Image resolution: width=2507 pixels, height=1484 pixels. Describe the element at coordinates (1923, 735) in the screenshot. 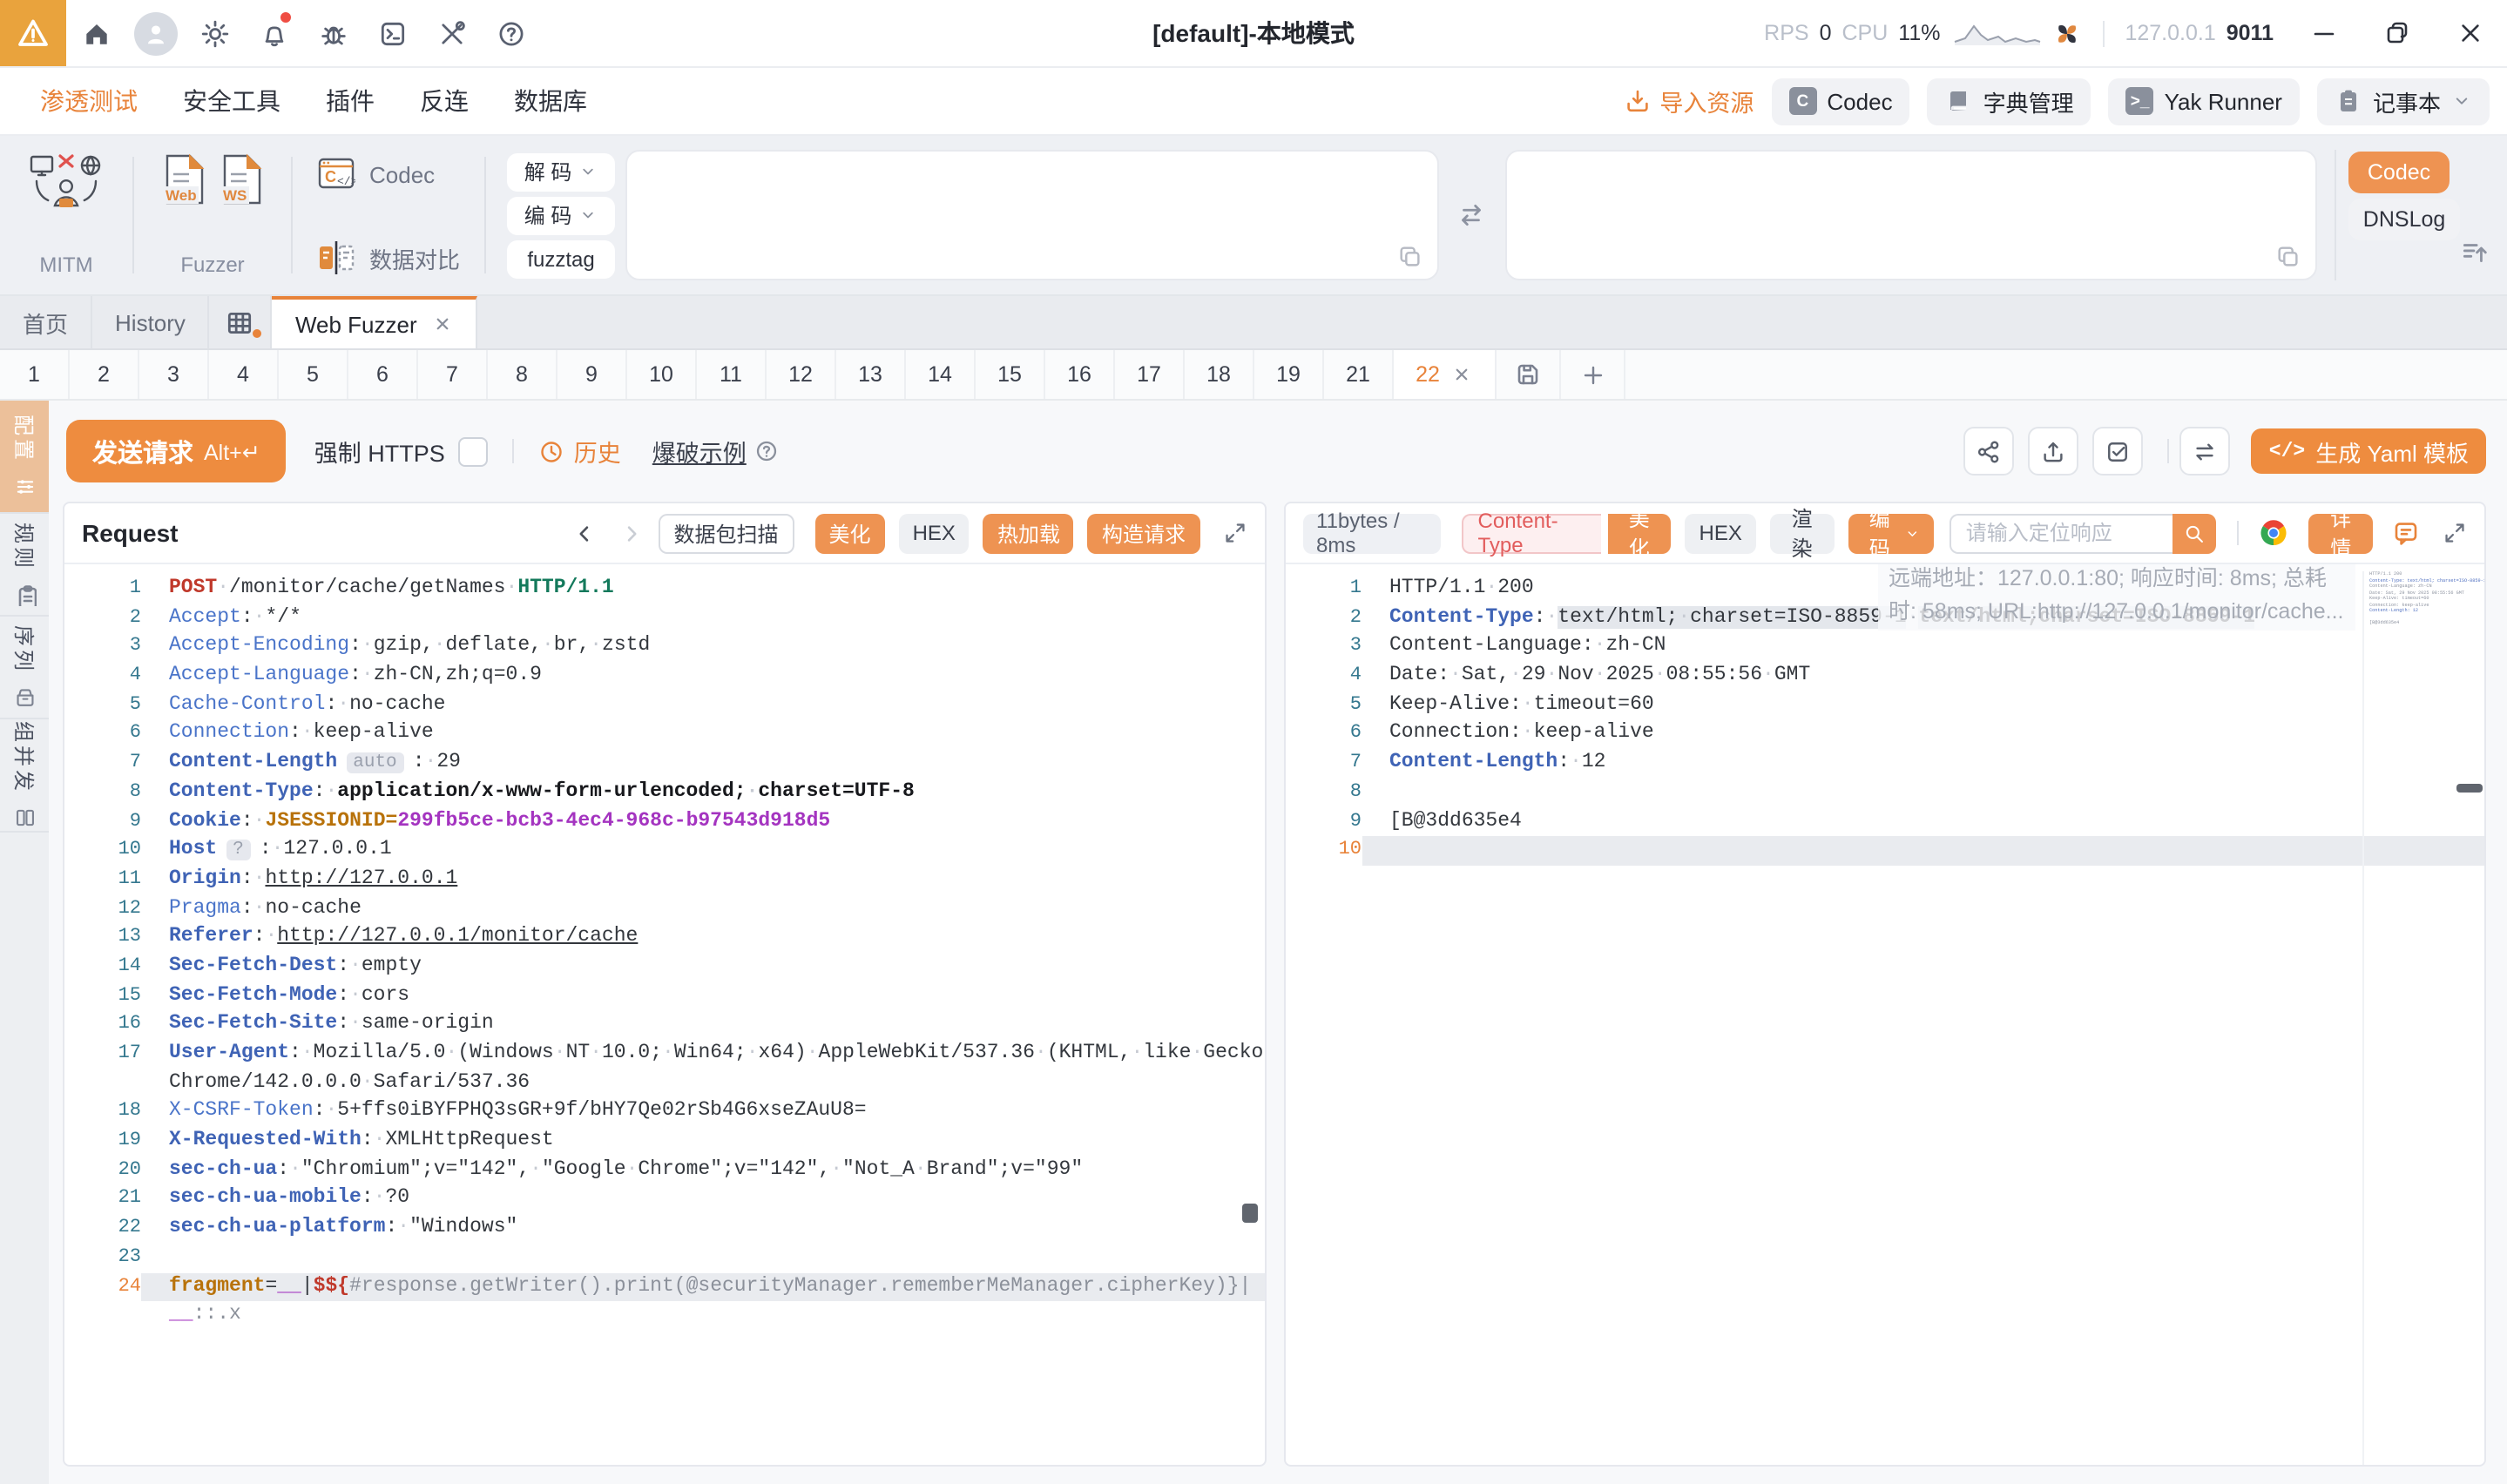

I see `line-content: Connection:·keep-alive` at that location.